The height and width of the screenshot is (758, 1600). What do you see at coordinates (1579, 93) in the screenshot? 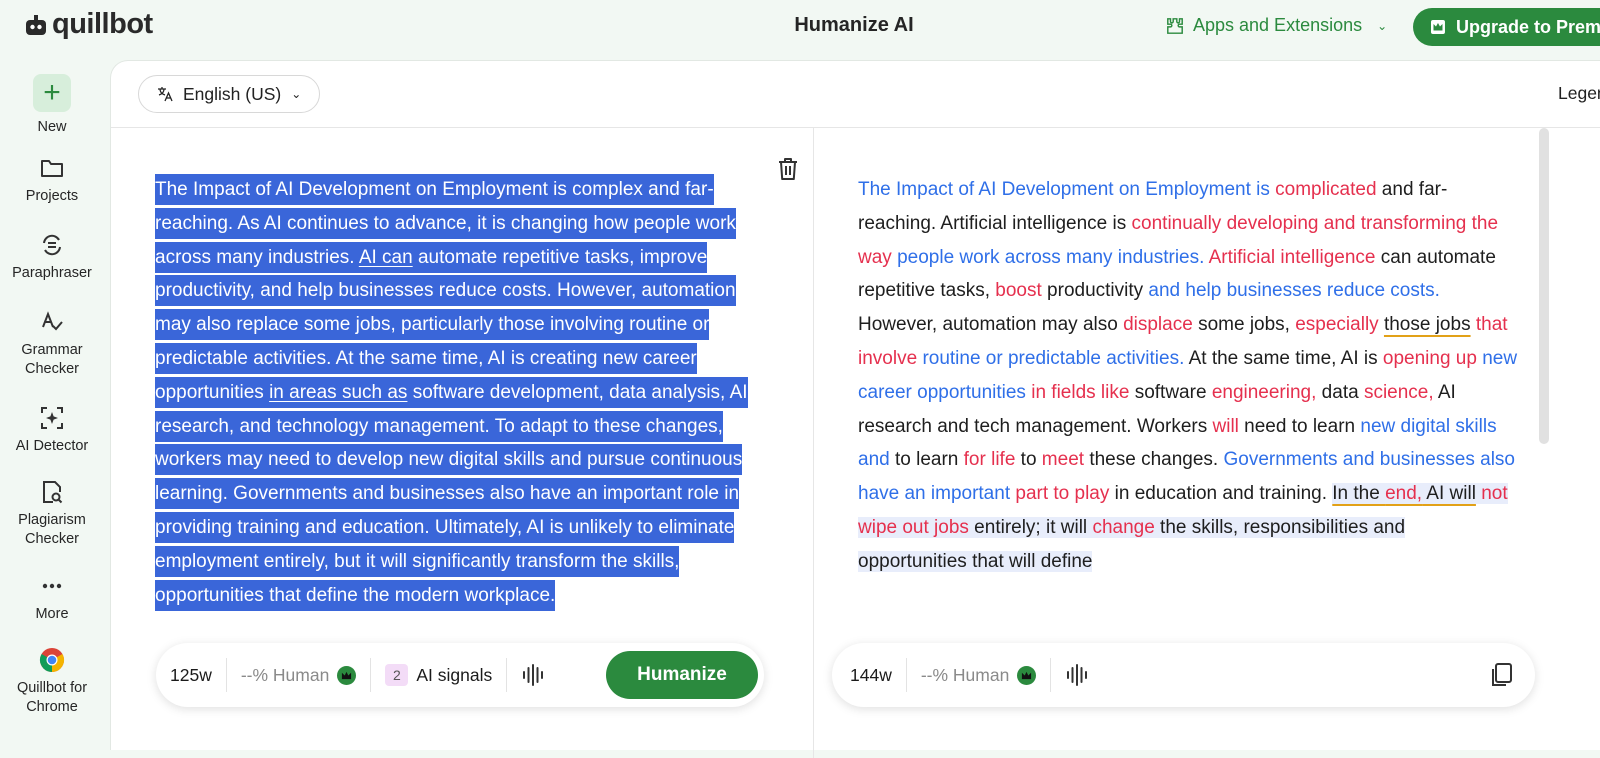
I see `legend-button: Legend` at bounding box center [1579, 93].